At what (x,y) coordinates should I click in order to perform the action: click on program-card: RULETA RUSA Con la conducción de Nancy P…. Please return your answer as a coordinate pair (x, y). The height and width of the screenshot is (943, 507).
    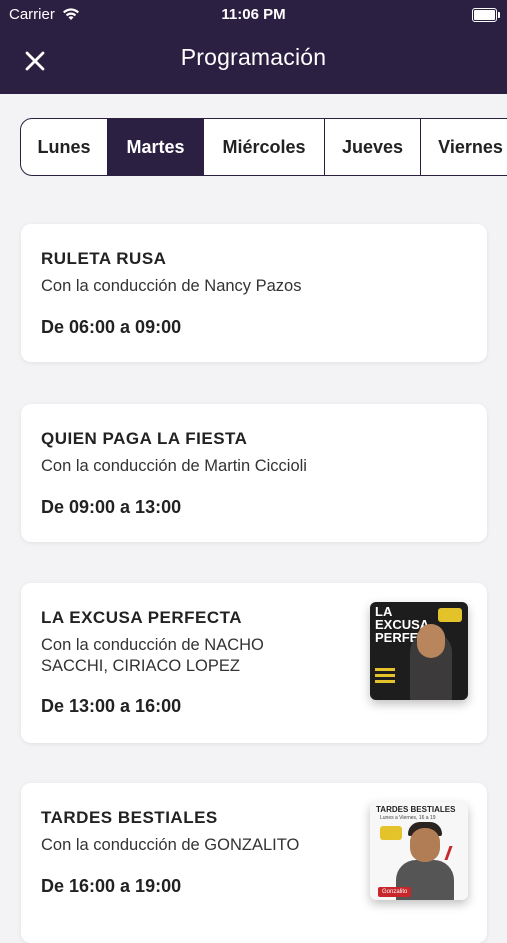
    Looking at the image, I should click on (254, 293).